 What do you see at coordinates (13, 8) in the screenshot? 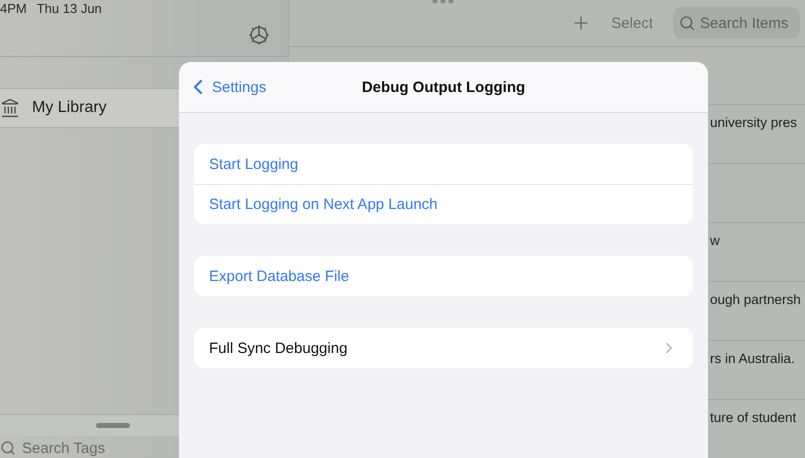
I see `status-time: 4PM` at bounding box center [13, 8].